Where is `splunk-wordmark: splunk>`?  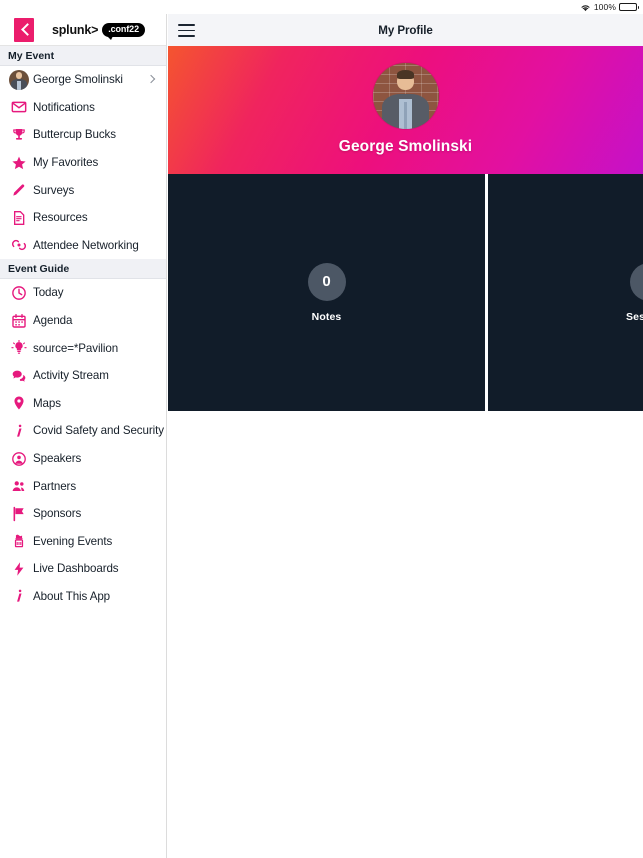 splunk-wordmark: splunk> is located at coordinates (75, 29).